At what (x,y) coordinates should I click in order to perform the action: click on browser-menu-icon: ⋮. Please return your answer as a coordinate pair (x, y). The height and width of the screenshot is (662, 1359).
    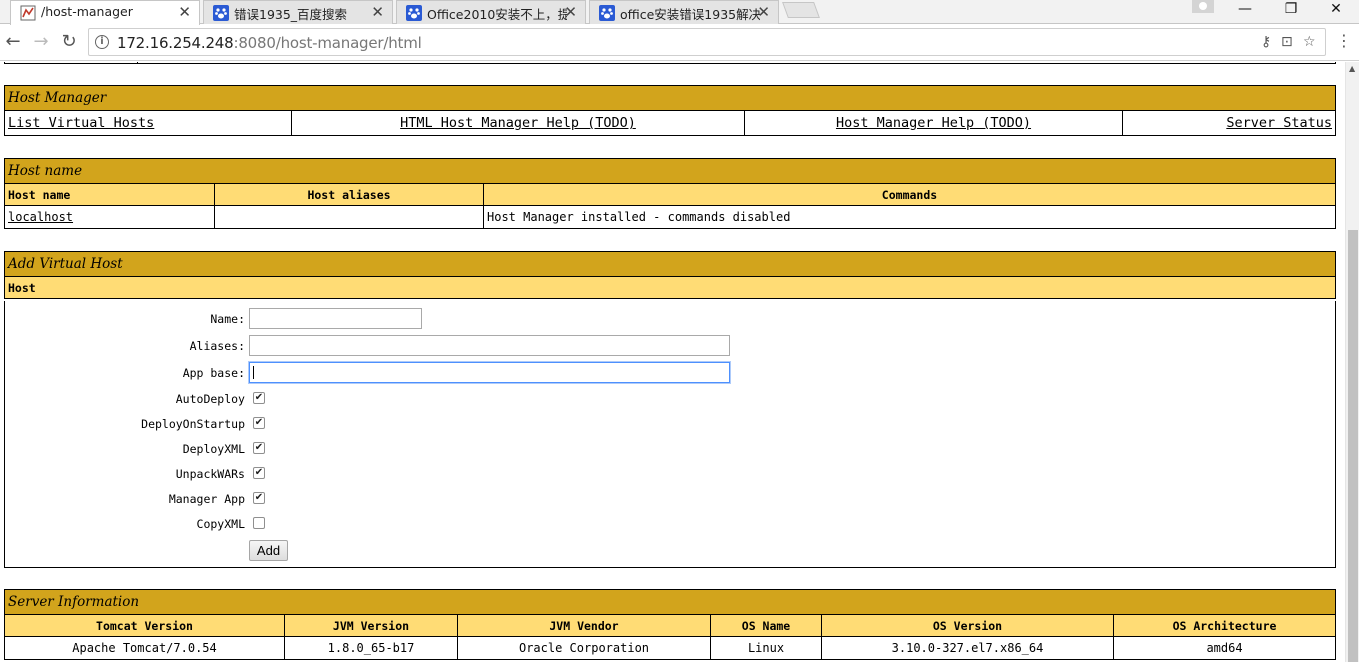
    Looking at the image, I should click on (1344, 41).